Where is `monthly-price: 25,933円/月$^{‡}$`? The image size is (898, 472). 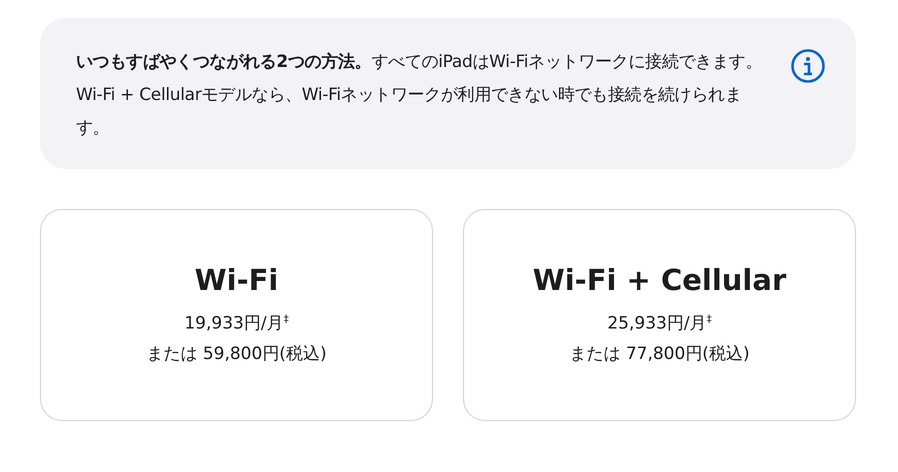
monthly-price: 25,933円/月$^{‡}$ is located at coordinates (659, 324).